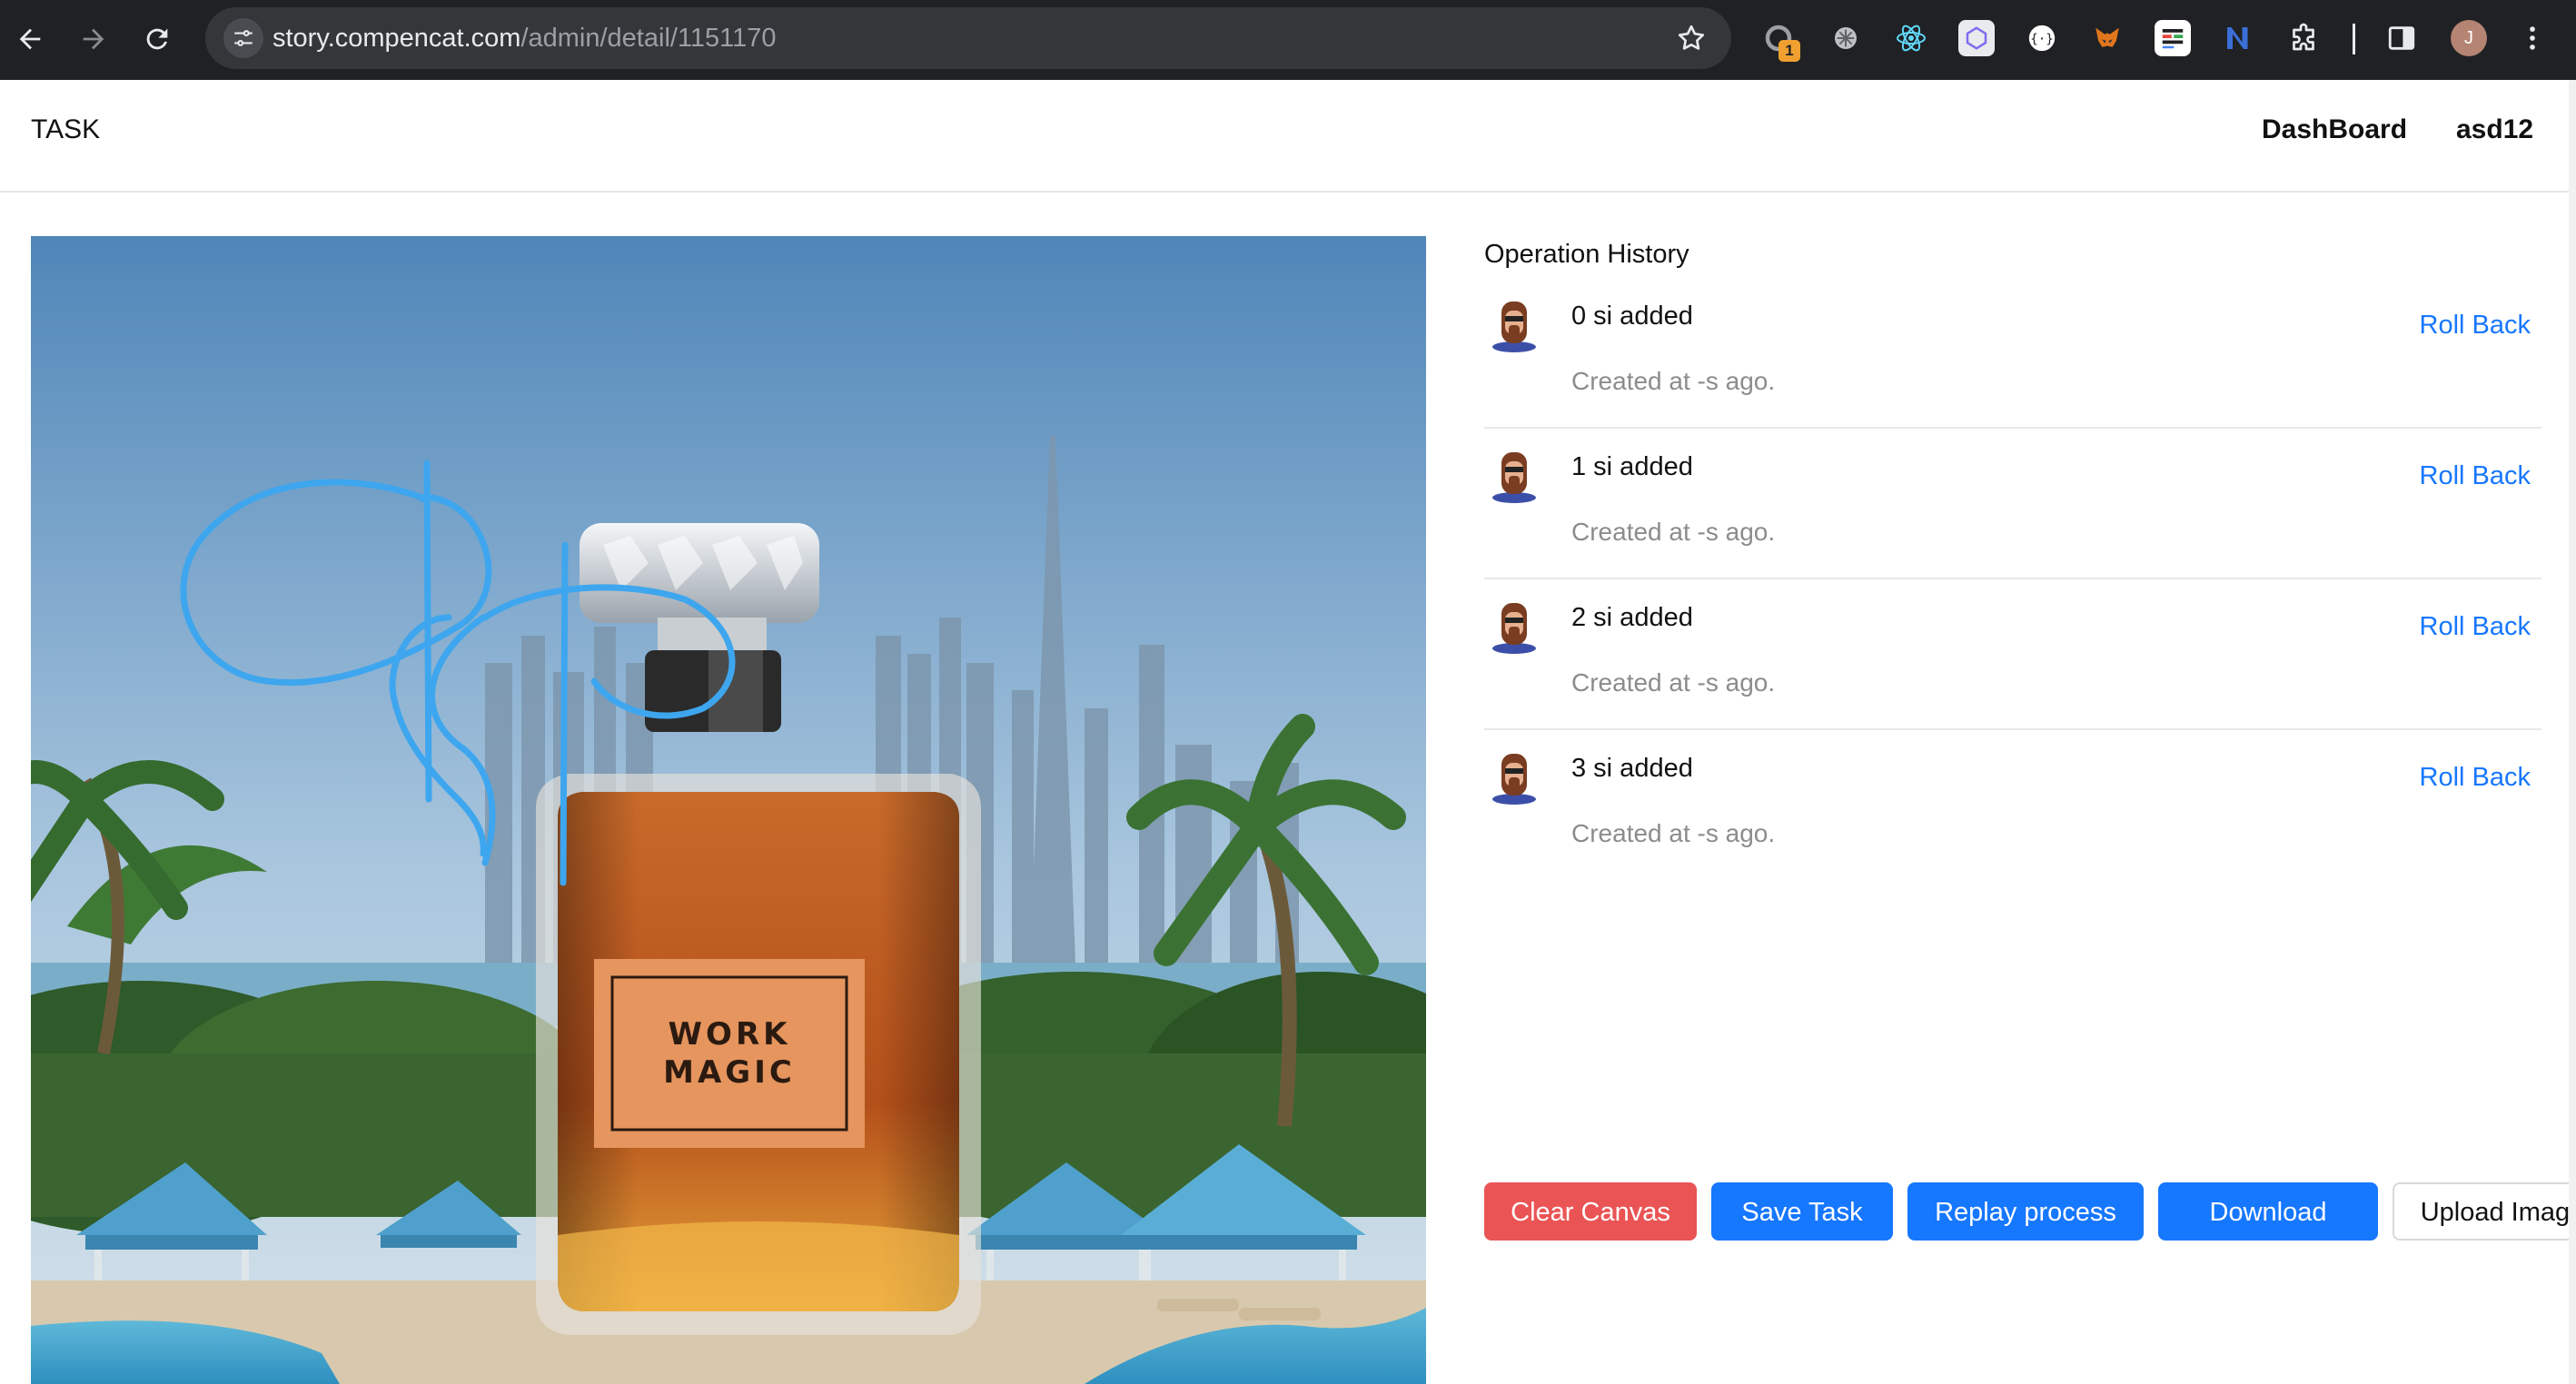 Image resolution: width=2576 pixels, height=1384 pixels. What do you see at coordinates (396, 38) in the screenshot?
I see `url-host: story.compencat.com` at bounding box center [396, 38].